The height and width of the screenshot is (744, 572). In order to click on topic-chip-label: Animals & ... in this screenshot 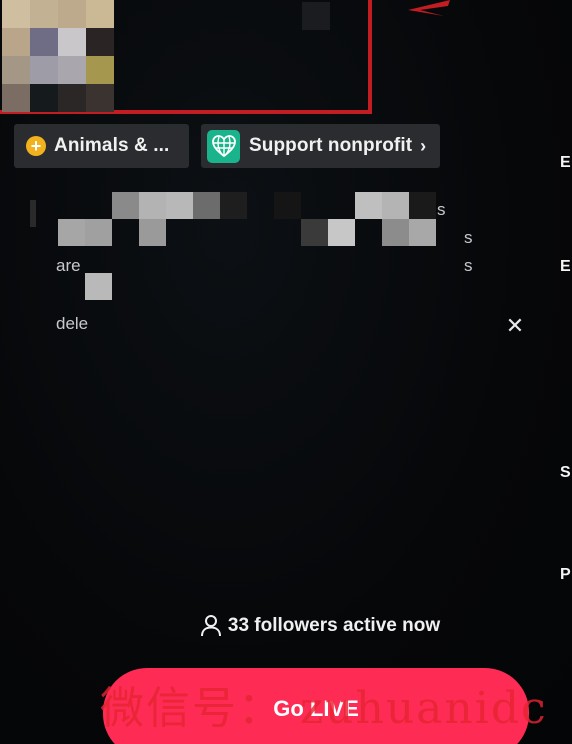, I will do `click(112, 145)`.